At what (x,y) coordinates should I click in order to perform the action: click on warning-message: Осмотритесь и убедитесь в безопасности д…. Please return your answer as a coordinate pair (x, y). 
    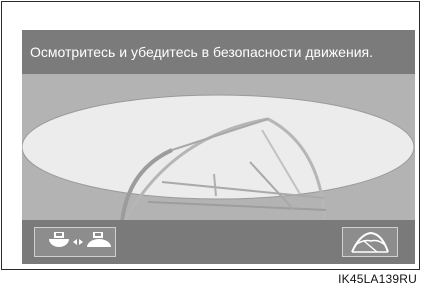
    Looking at the image, I should click on (218, 52).